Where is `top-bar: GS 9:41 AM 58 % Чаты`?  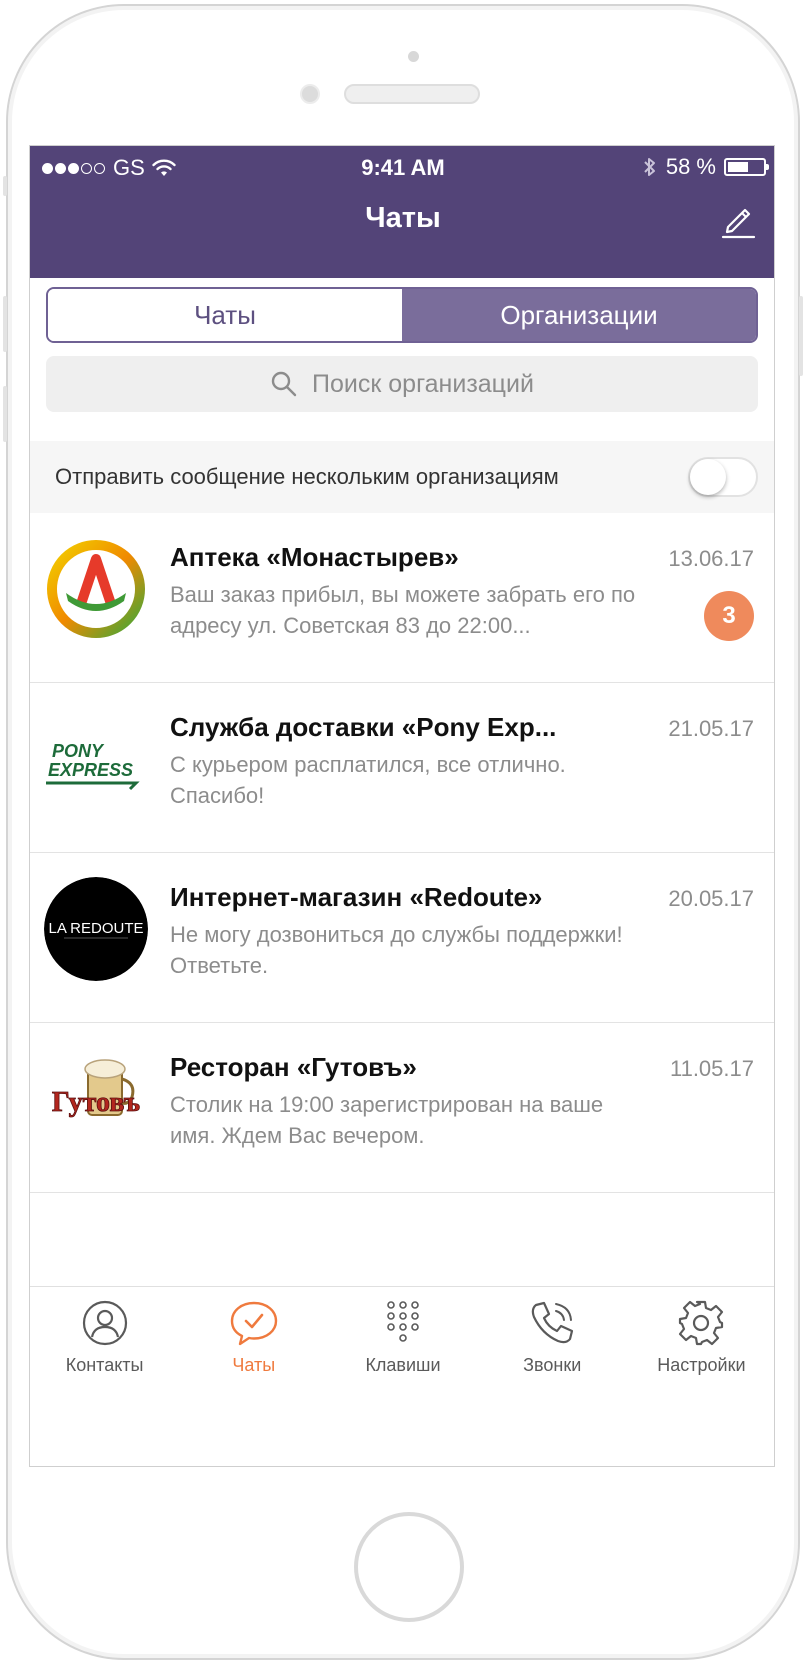
top-bar: GS 9:41 AM 58 % Чаты is located at coordinates (402, 212).